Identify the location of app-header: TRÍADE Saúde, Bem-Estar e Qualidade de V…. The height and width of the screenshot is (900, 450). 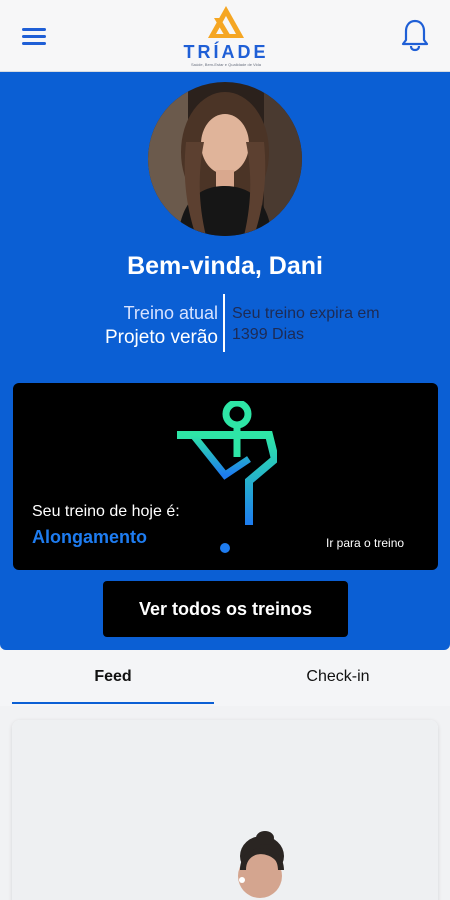
(225, 36).